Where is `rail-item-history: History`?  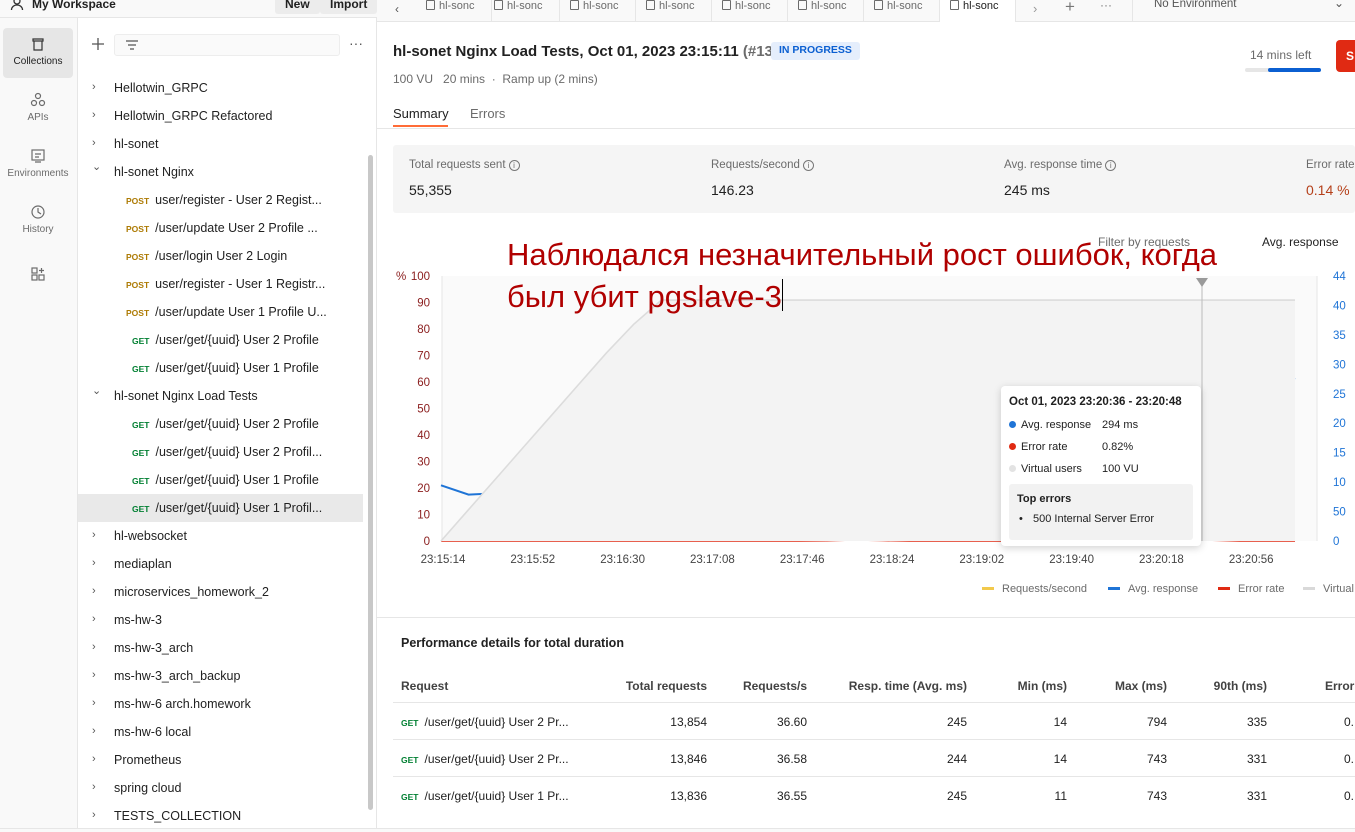 rail-item-history: History is located at coordinates (38, 221).